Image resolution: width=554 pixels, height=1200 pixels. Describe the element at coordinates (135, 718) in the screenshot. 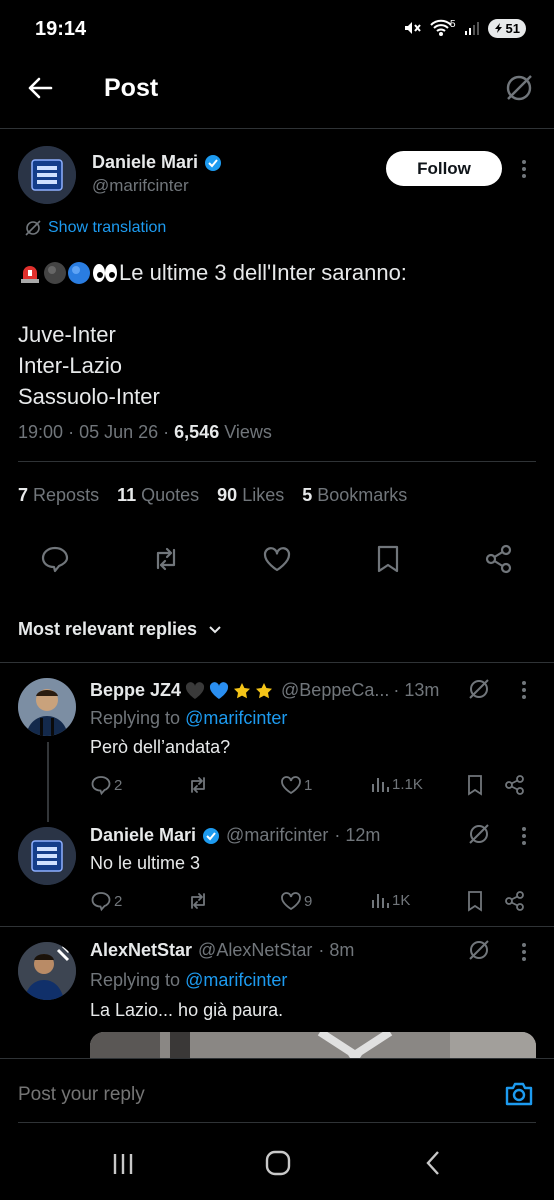

I see `replying-prefix: Replying to` at that location.